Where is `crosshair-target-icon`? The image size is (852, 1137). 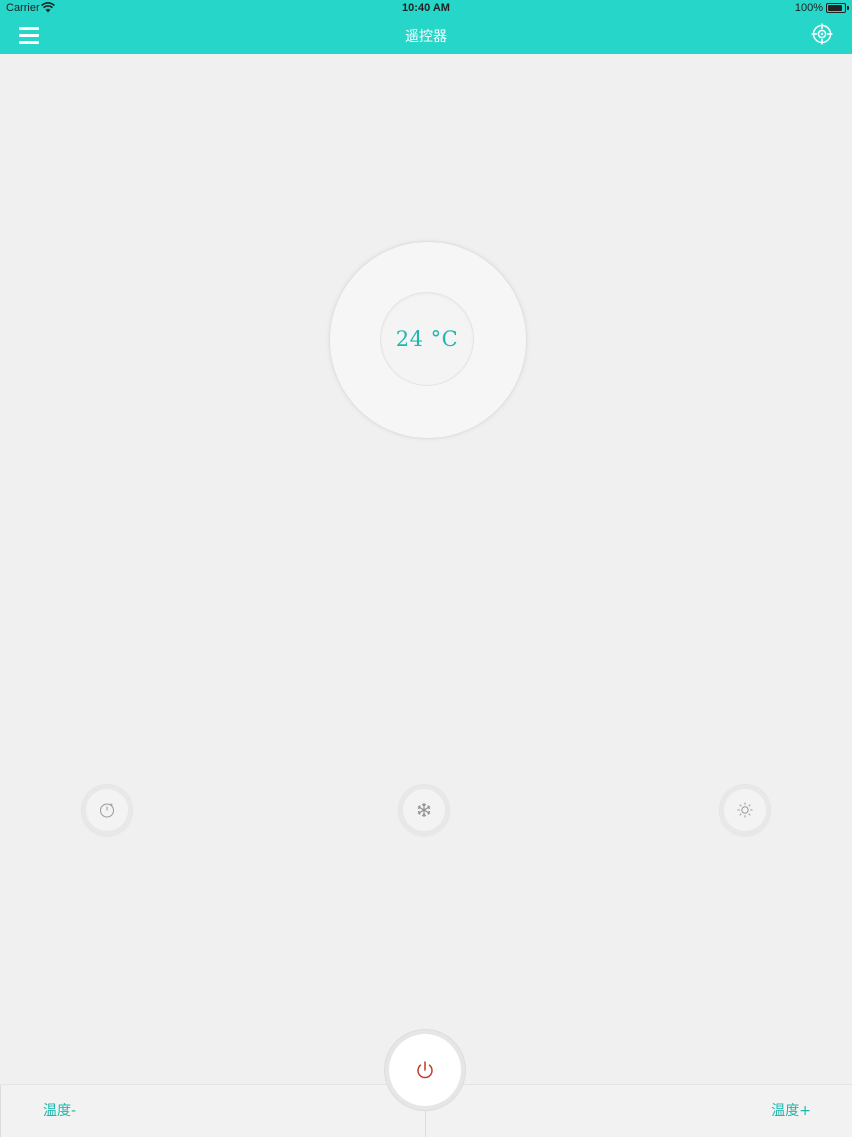
crosshair-target-icon is located at coordinates (822, 34).